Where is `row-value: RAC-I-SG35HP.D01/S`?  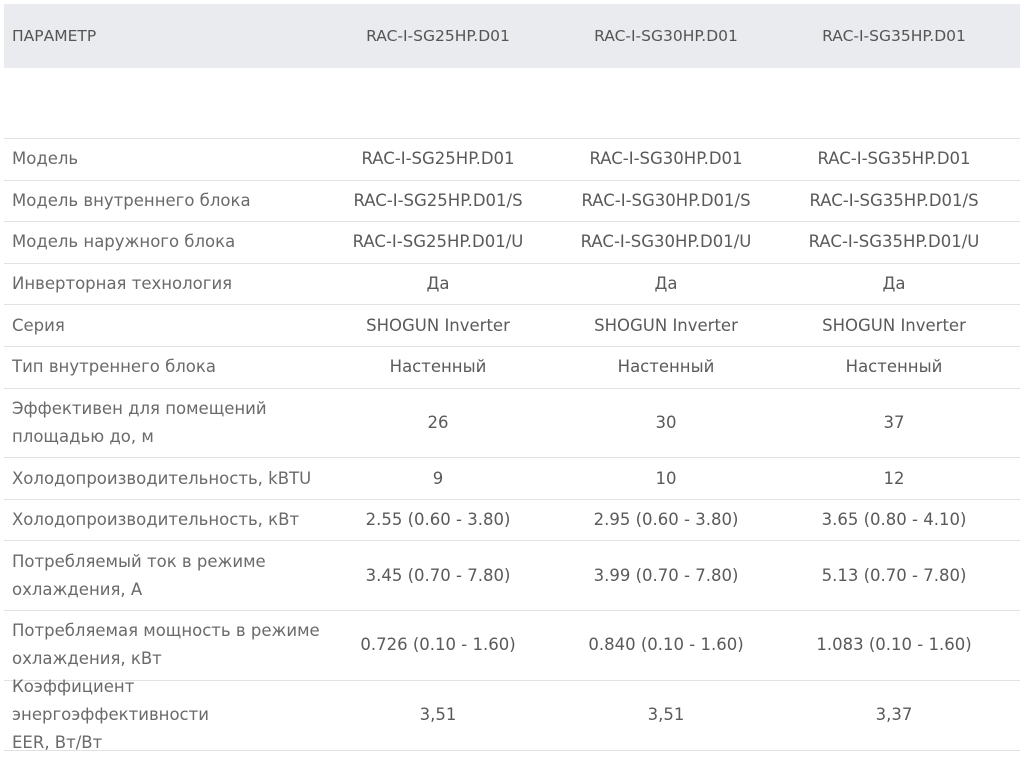
row-value: RAC-I-SG35HP.D01/S is located at coordinates (894, 200).